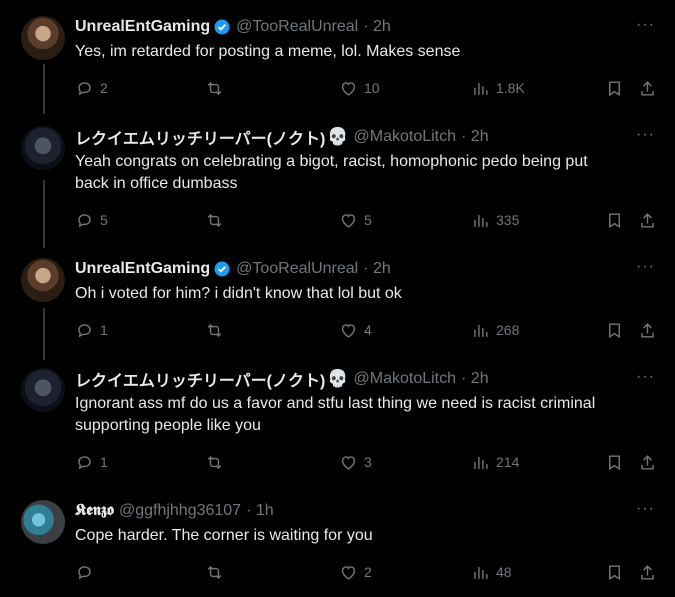 Image resolution: width=675 pixels, height=597 pixels. What do you see at coordinates (168, 425) in the screenshot?
I see `tweet-text-line: supporting people like you` at bounding box center [168, 425].